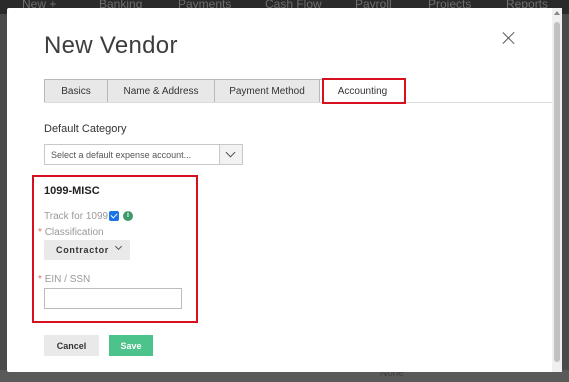 This screenshot has width=569, height=382. Describe the element at coordinates (76, 216) in the screenshot. I see `track-1099-label: Track for 1099` at that location.